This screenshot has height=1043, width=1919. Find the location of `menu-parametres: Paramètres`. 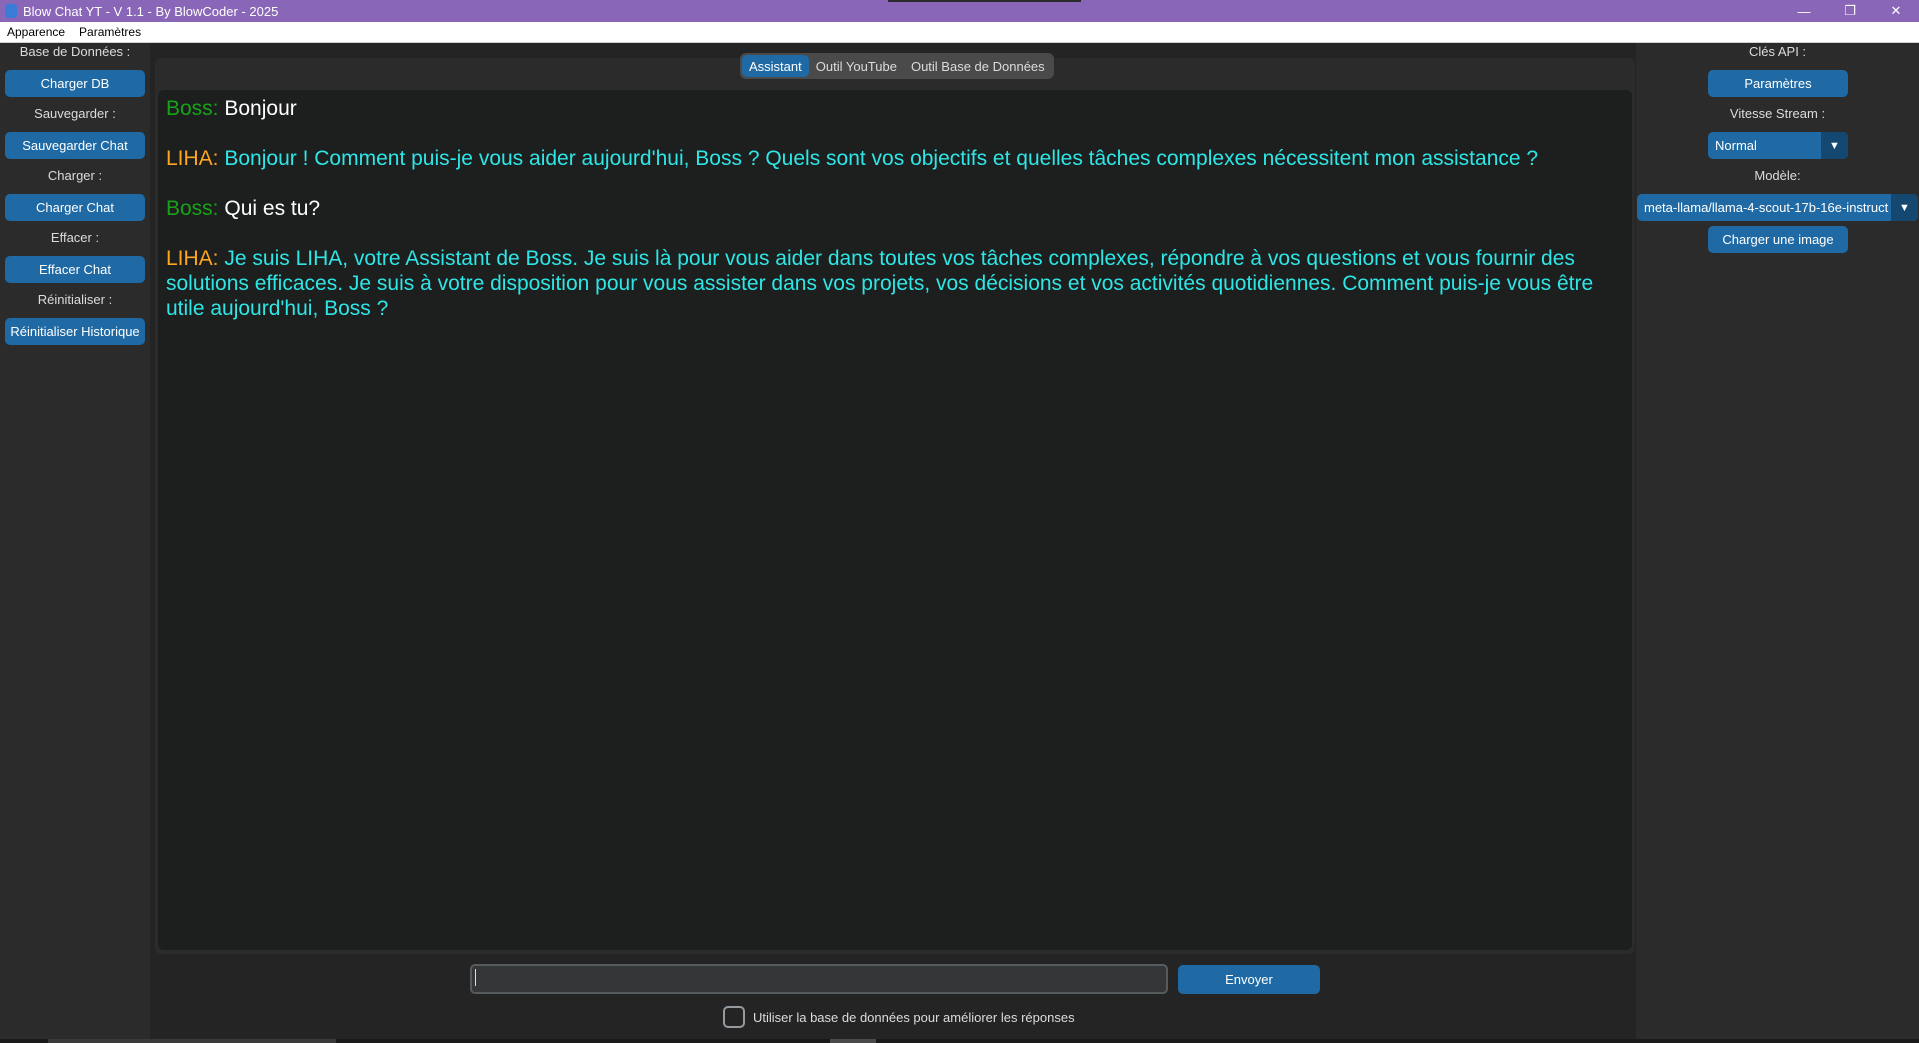

menu-parametres: Paramètres is located at coordinates (110, 32).